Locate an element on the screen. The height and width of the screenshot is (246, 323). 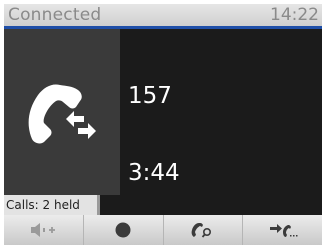
handset-search-icon is located at coordinates (201, 230).